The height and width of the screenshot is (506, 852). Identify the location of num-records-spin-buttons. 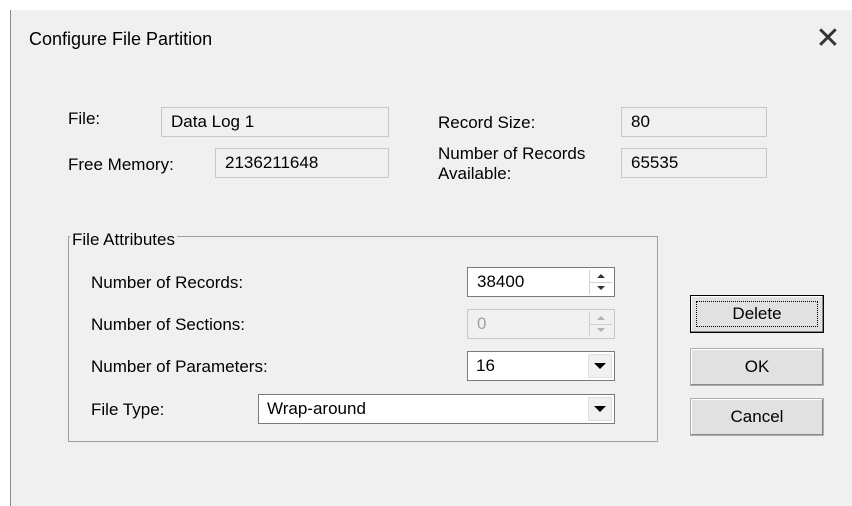
(600, 282).